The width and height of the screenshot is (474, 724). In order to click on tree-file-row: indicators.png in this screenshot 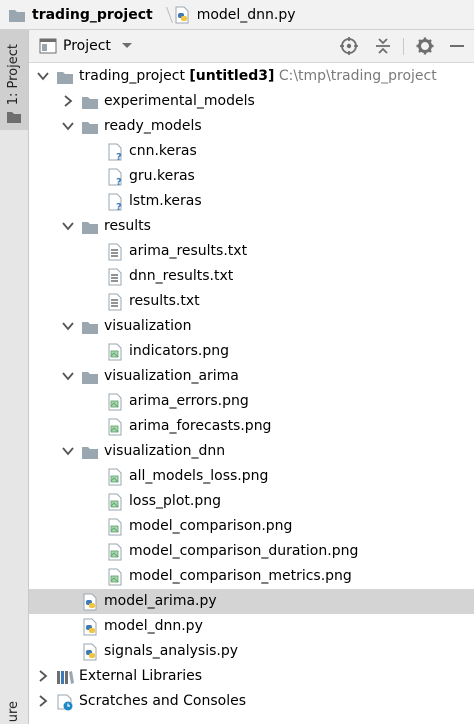, I will do `click(251, 351)`.